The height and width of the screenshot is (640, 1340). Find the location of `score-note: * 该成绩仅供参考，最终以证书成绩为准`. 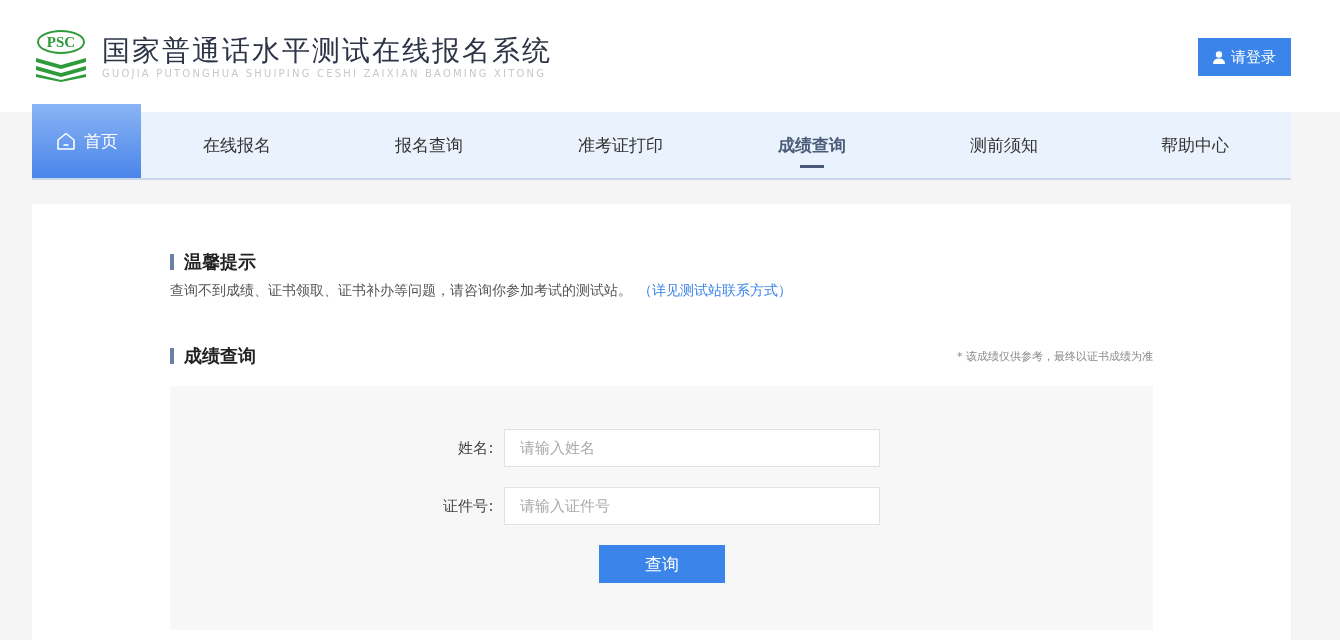

score-note: * 该成绩仅供参考，最终以证书成绩为准 is located at coordinates (1055, 356).